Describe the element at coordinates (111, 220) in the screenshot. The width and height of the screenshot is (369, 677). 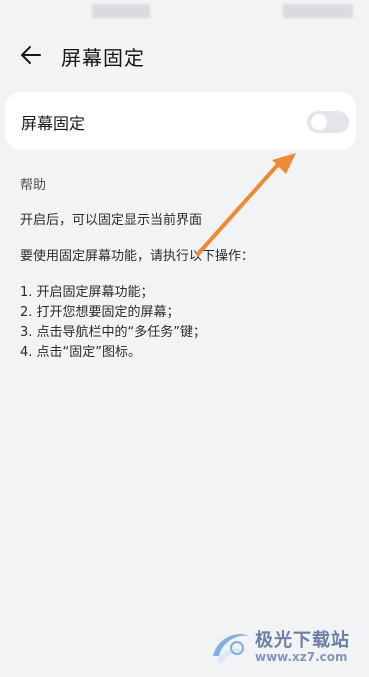
I see `help-description: 开启后，可以固定显示当前界面` at that location.